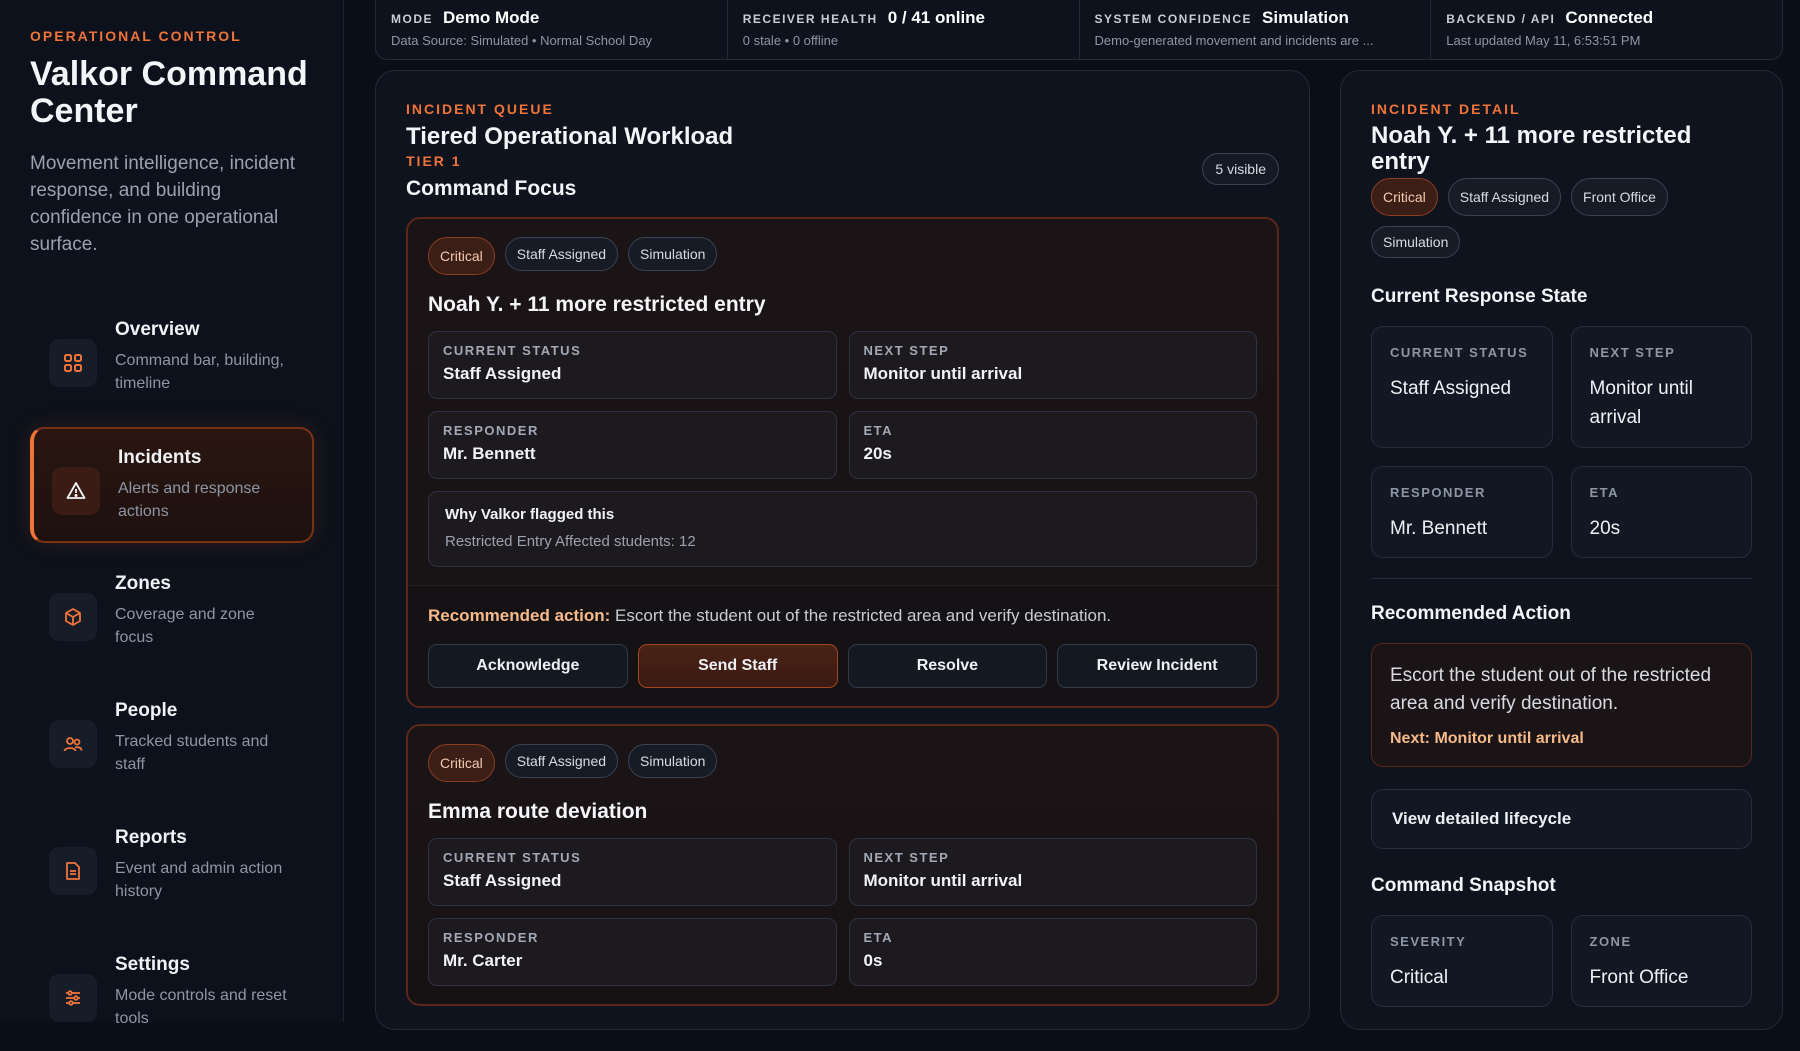 This screenshot has height=1051, width=1800. I want to click on field-value: Front Office, so click(1639, 977).